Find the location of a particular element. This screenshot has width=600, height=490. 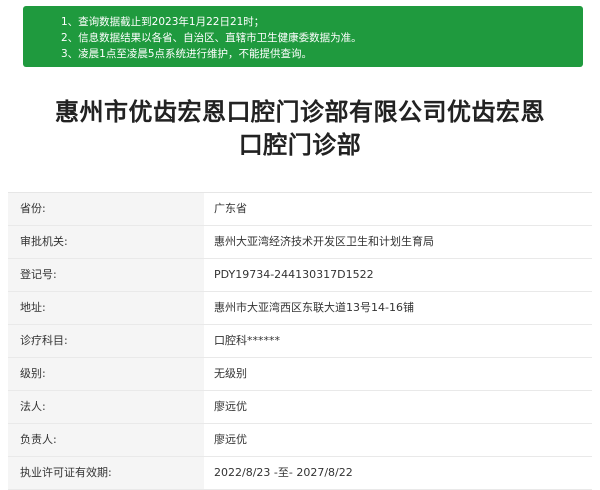

table-row-province: 省份: 广东省 is located at coordinates (300, 209).